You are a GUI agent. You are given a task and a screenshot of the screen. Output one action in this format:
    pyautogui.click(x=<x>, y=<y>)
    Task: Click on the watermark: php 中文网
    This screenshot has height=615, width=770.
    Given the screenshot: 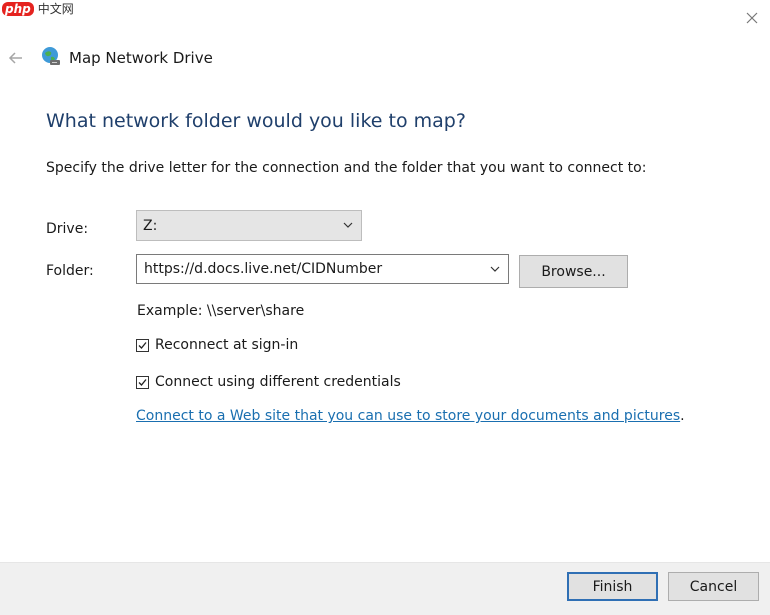 What is the action you would take?
    pyautogui.click(x=38, y=8)
    